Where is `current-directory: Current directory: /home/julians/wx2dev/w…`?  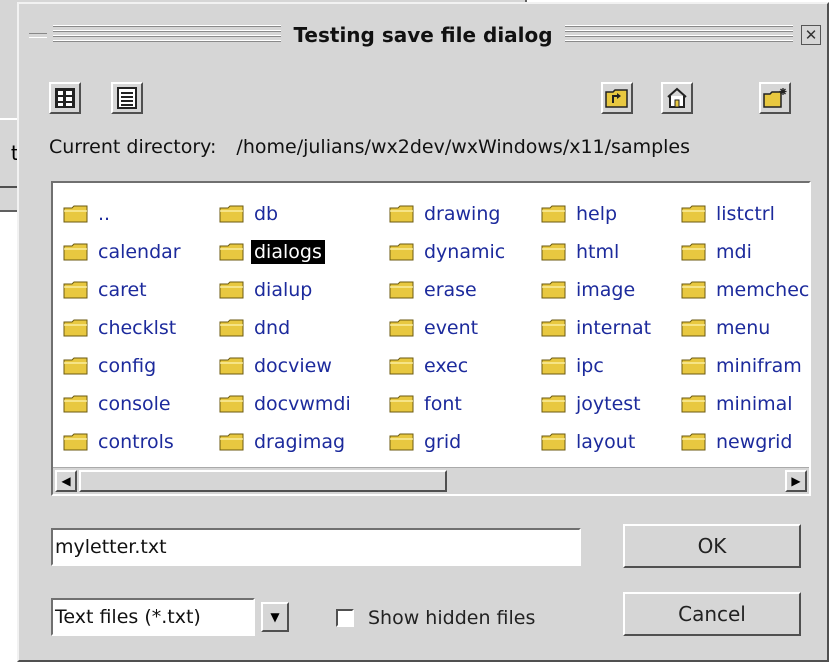 current-directory: Current directory: /home/julians/wx2dev/w… is located at coordinates (369, 147).